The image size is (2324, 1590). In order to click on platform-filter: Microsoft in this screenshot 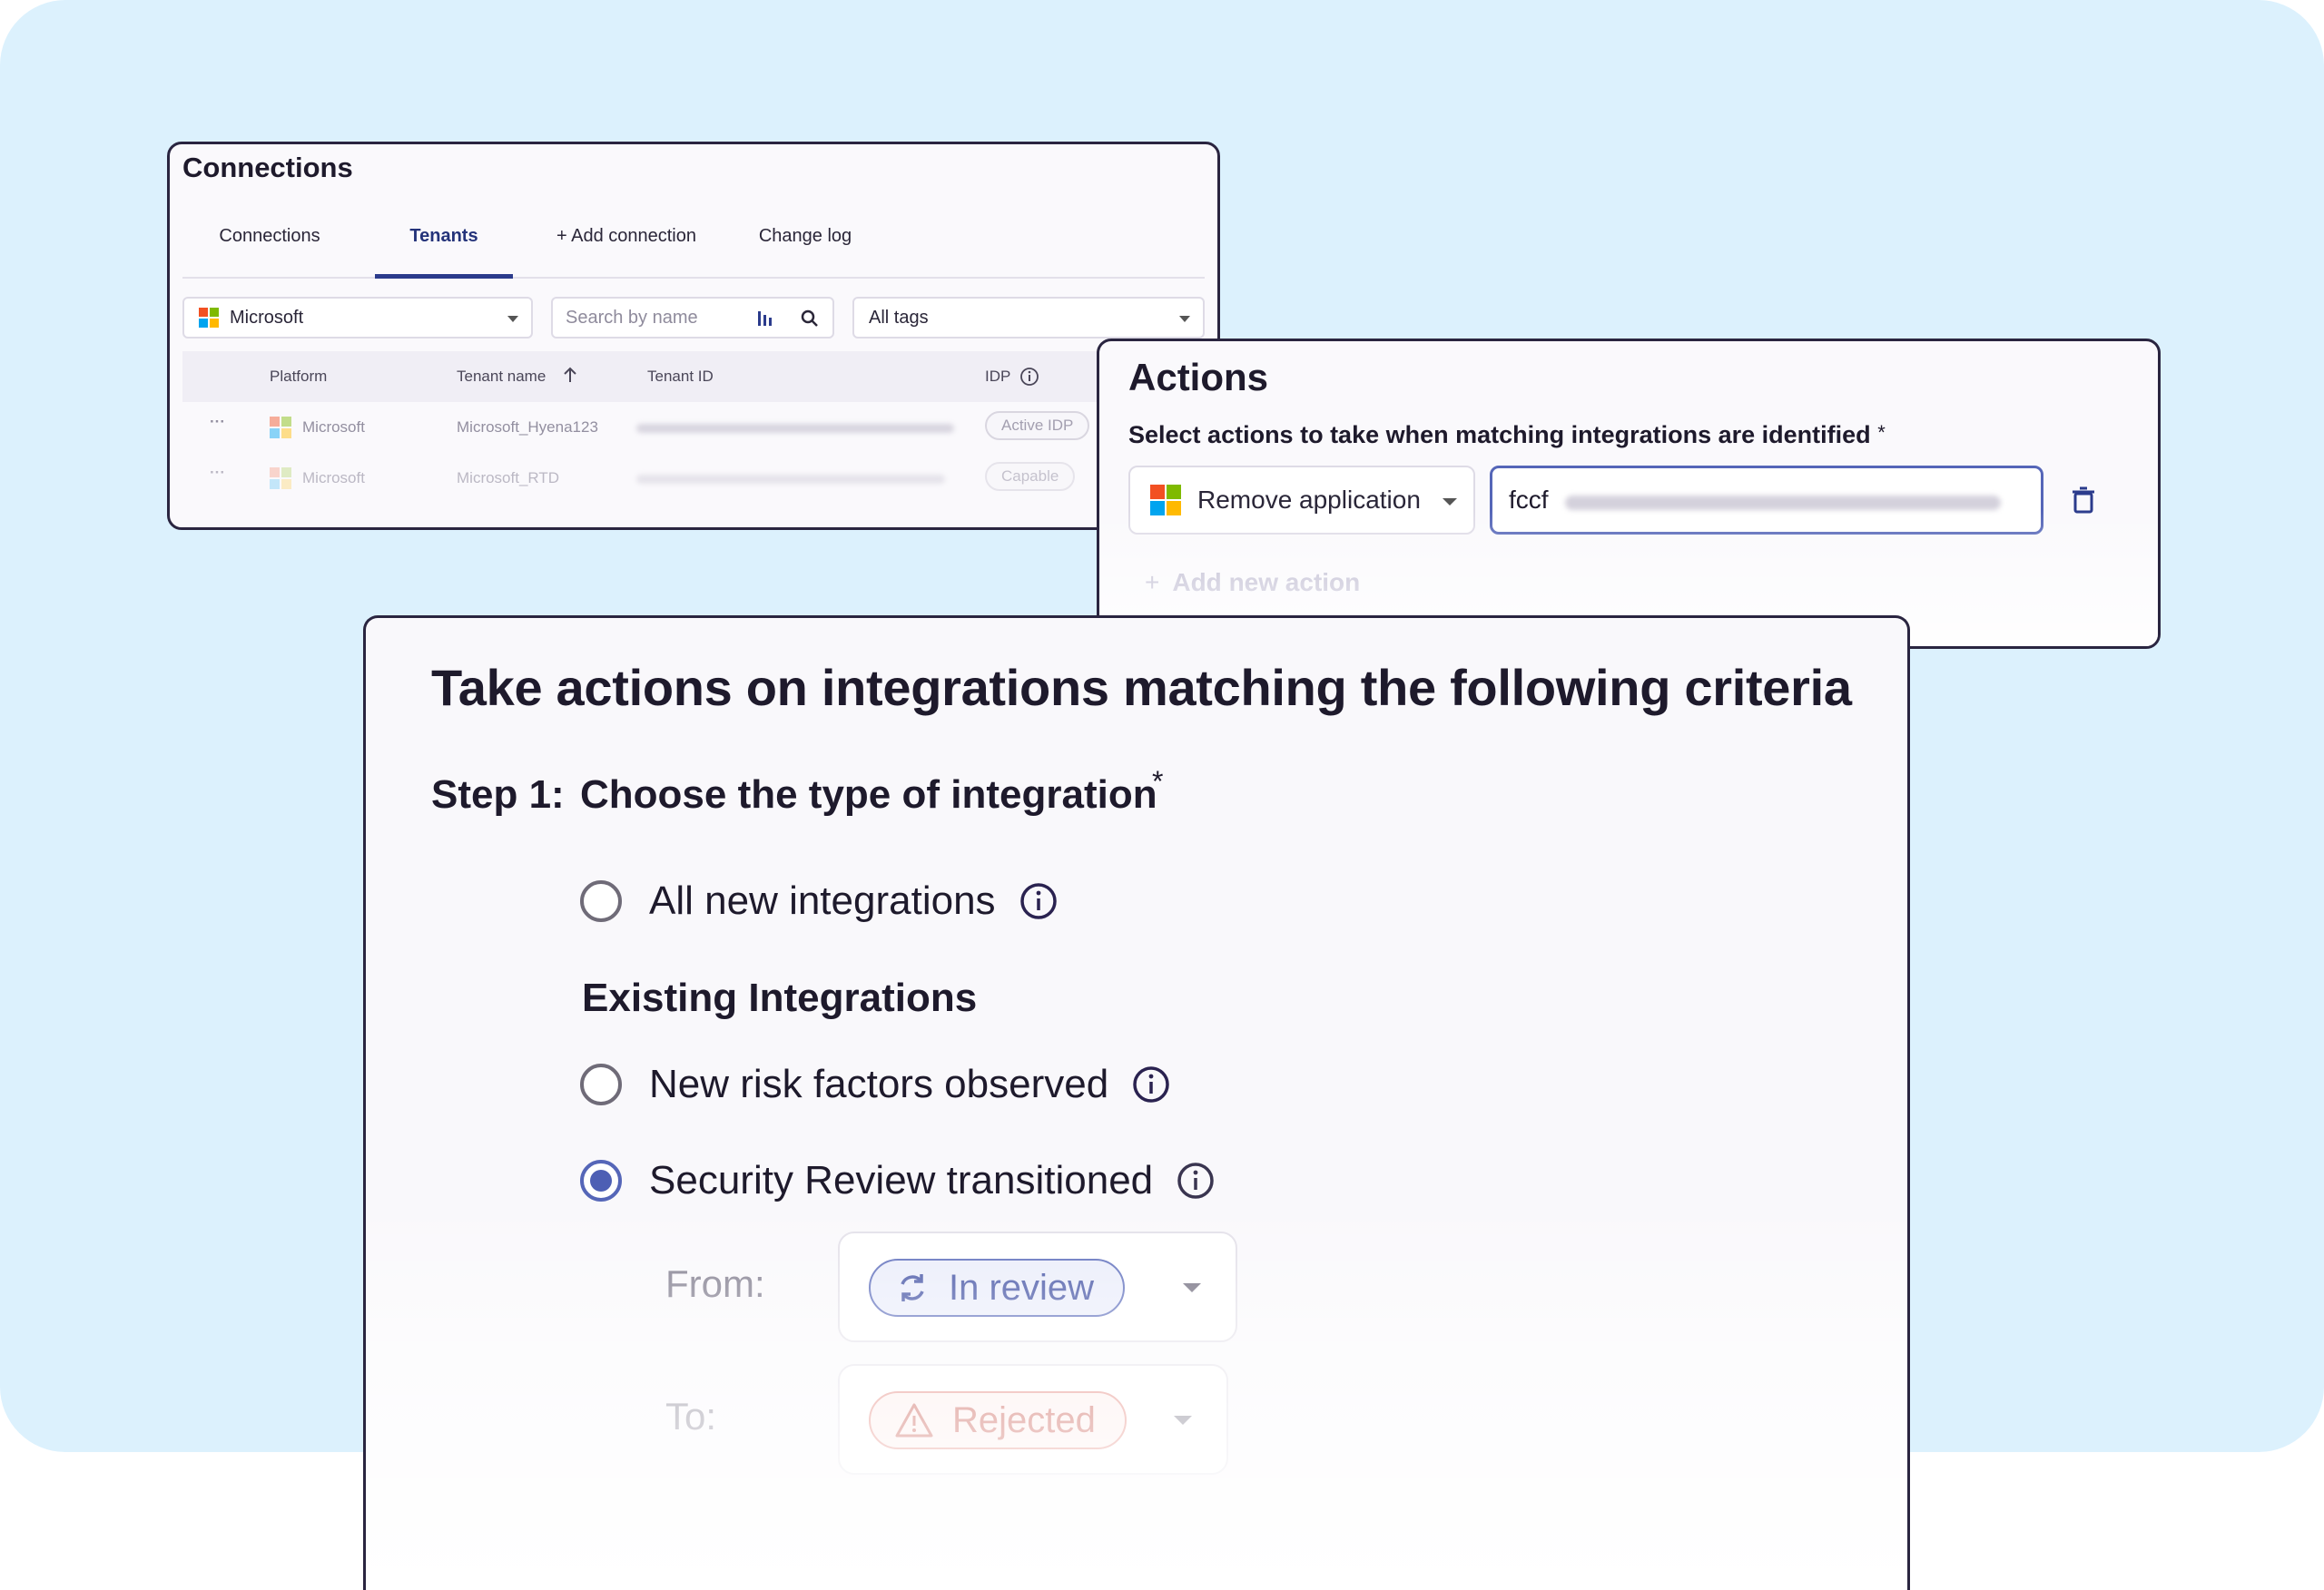, I will do `click(357, 318)`.